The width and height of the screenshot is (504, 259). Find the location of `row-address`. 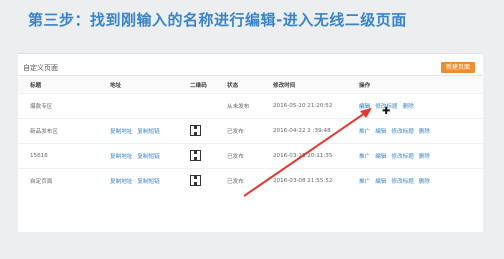

row-address is located at coordinates (150, 106).